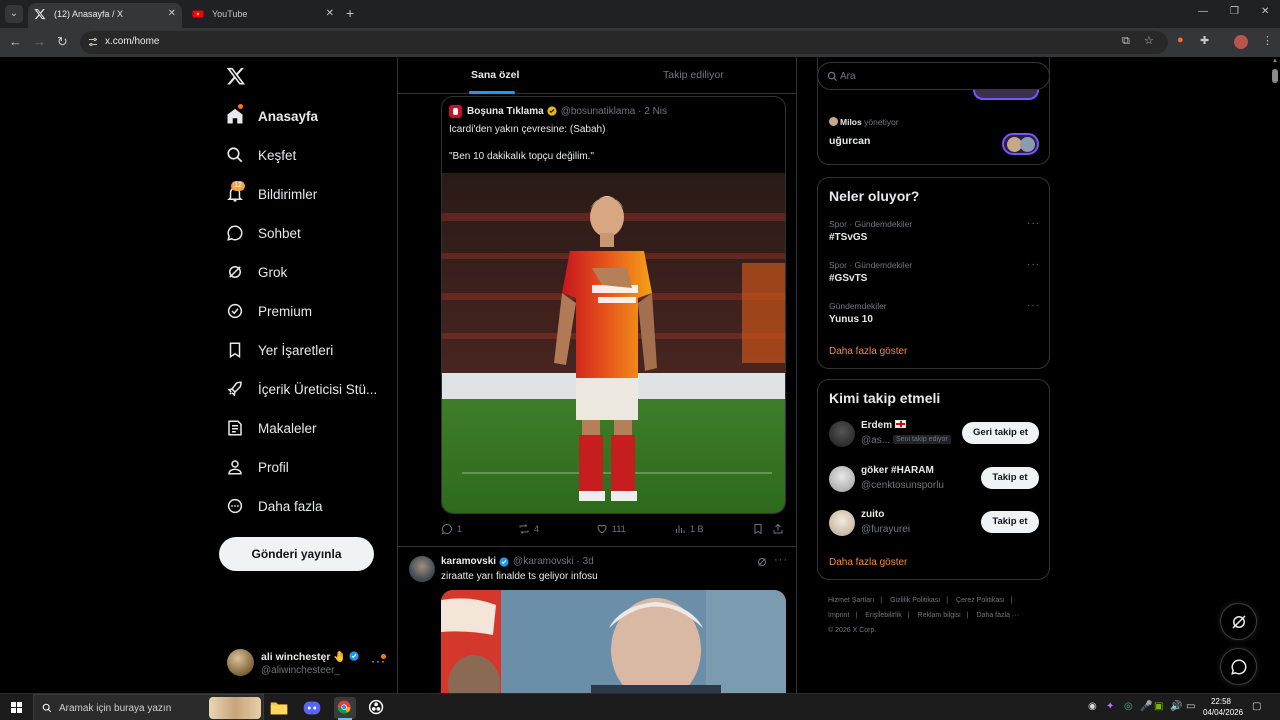 The width and height of the screenshot is (1280, 720). What do you see at coordinates (235, 467) in the screenshot?
I see `profile-icon` at bounding box center [235, 467].